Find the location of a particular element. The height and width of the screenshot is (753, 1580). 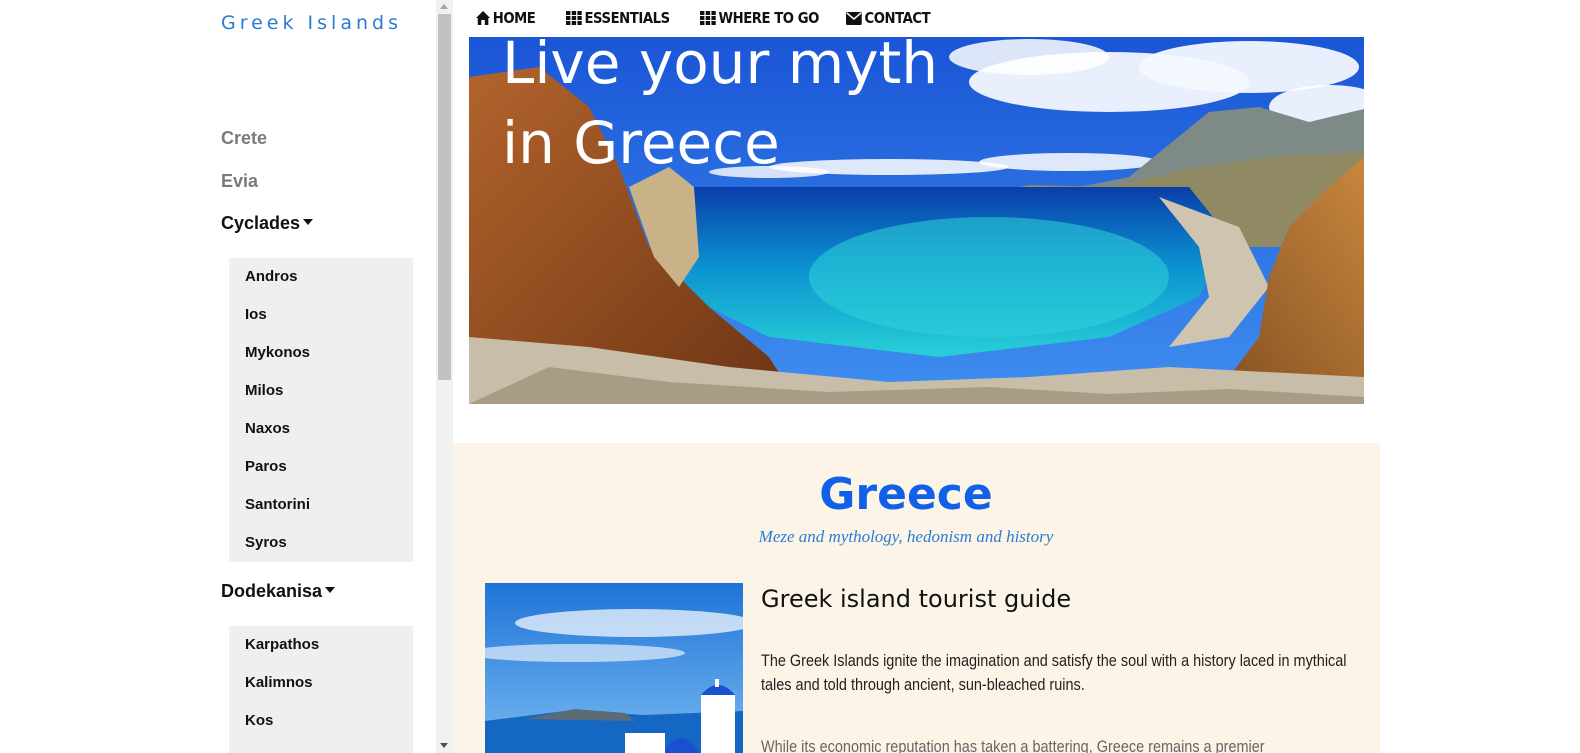

submenu-item-santorini: Santorini is located at coordinates (321, 505).